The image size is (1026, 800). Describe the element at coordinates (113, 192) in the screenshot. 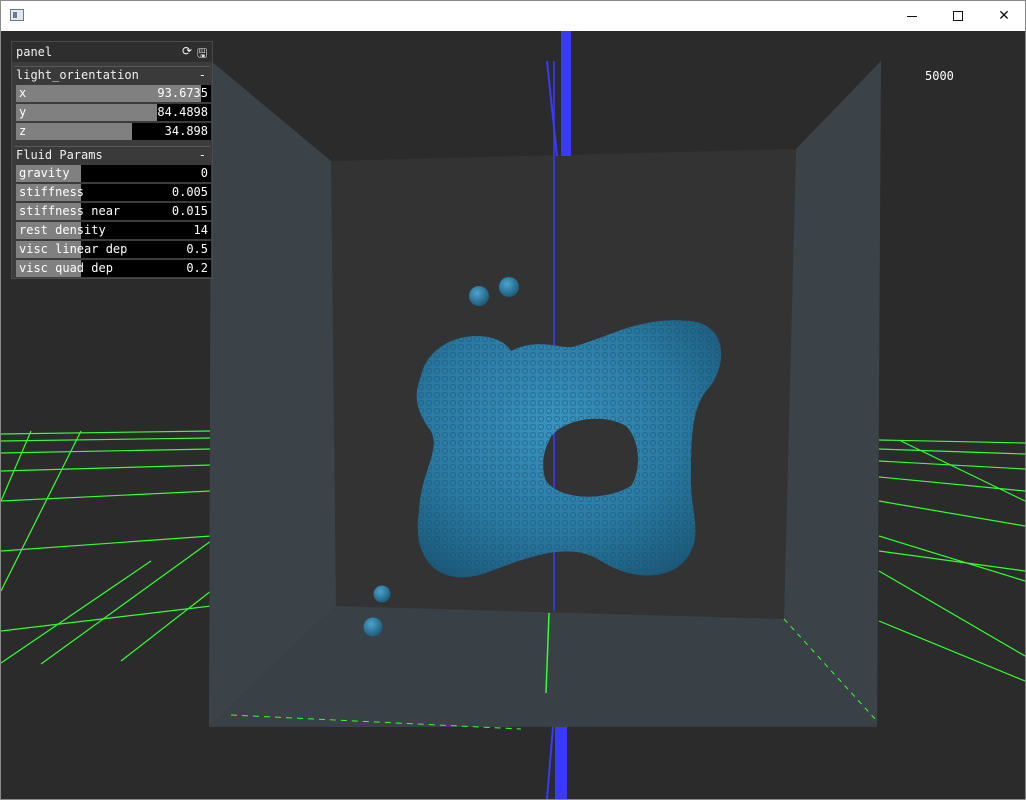

I see `slider-stiffness: stiffness 0.005` at that location.